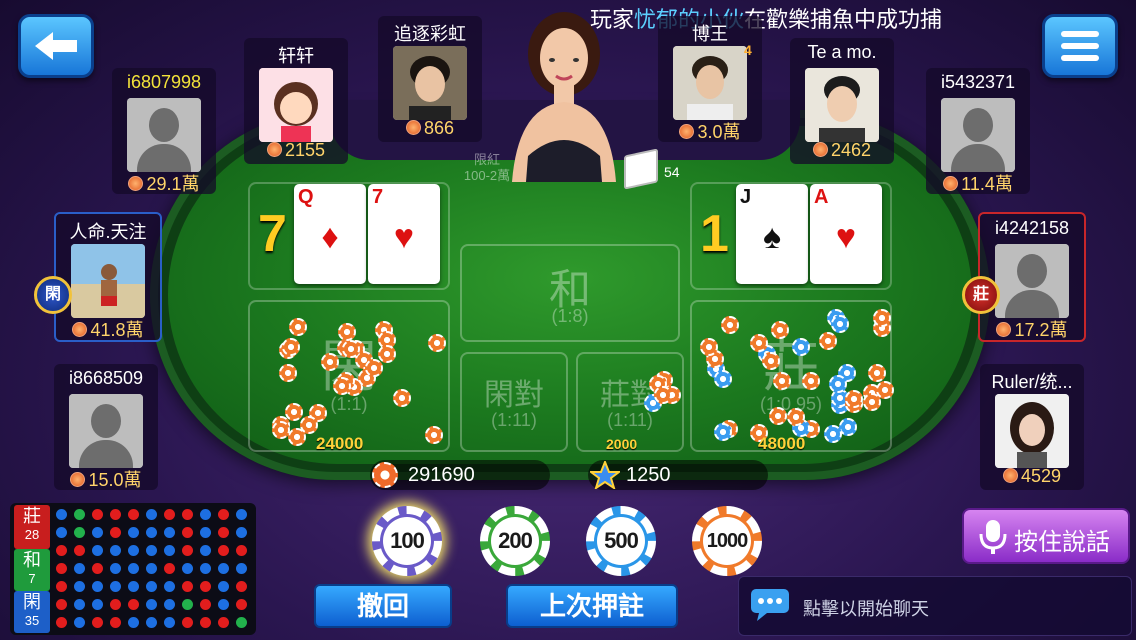  I want to click on player-card-2: 7 ♥, so click(404, 234).